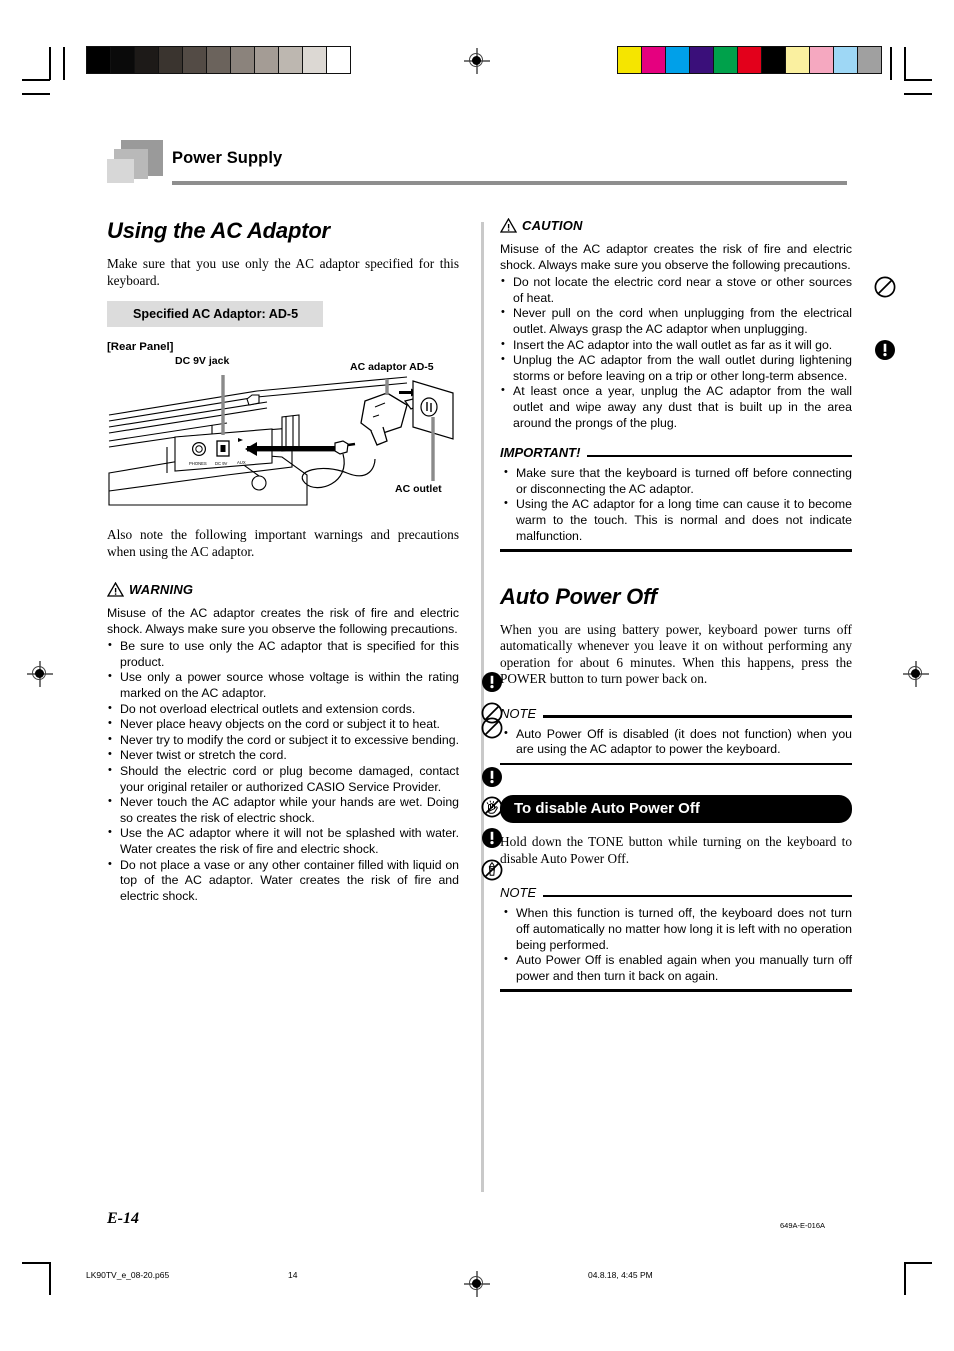 The height and width of the screenshot is (1351, 954). What do you see at coordinates (40, 674) in the screenshot?
I see `registration-mark-left` at bounding box center [40, 674].